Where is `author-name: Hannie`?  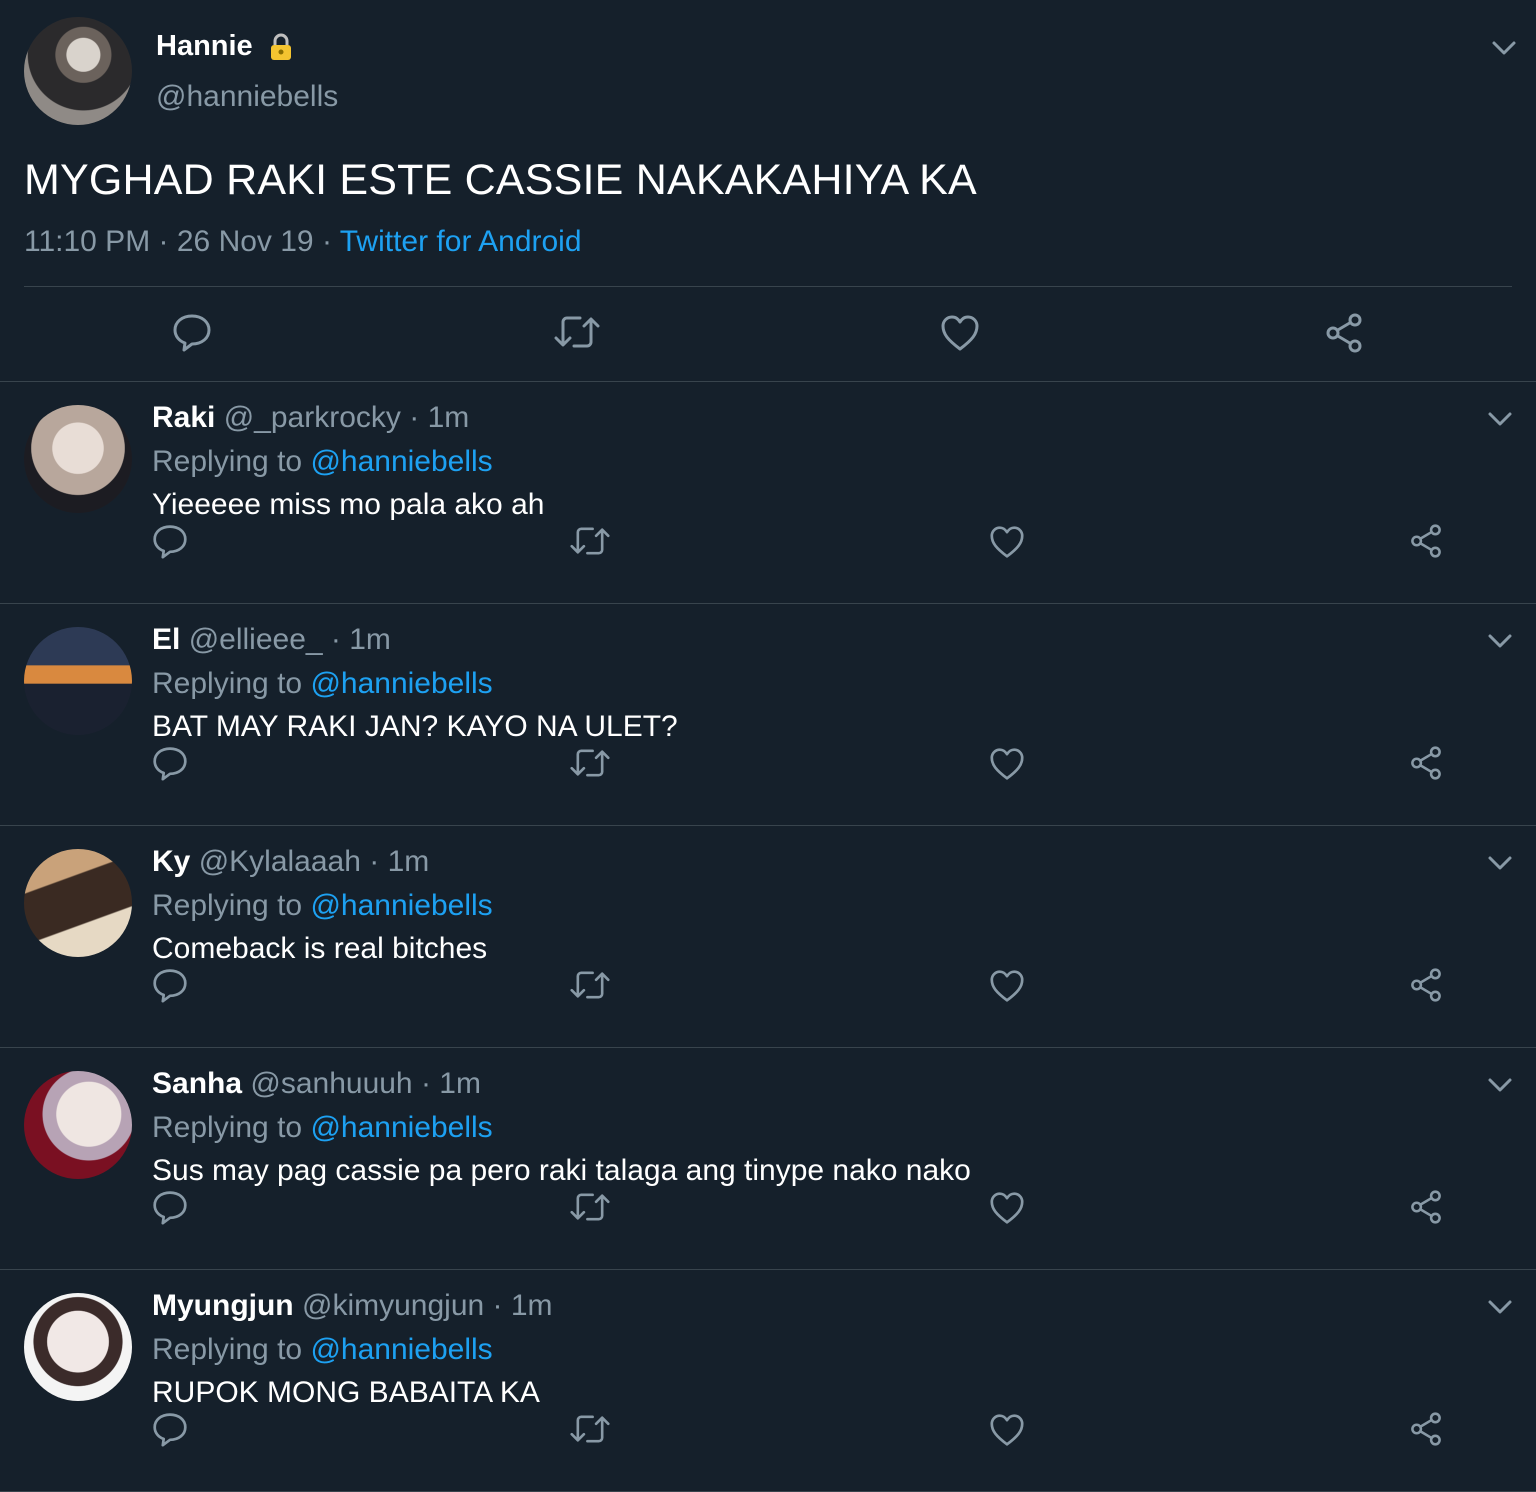
author-name: Hannie is located at coordinates (224, 46).